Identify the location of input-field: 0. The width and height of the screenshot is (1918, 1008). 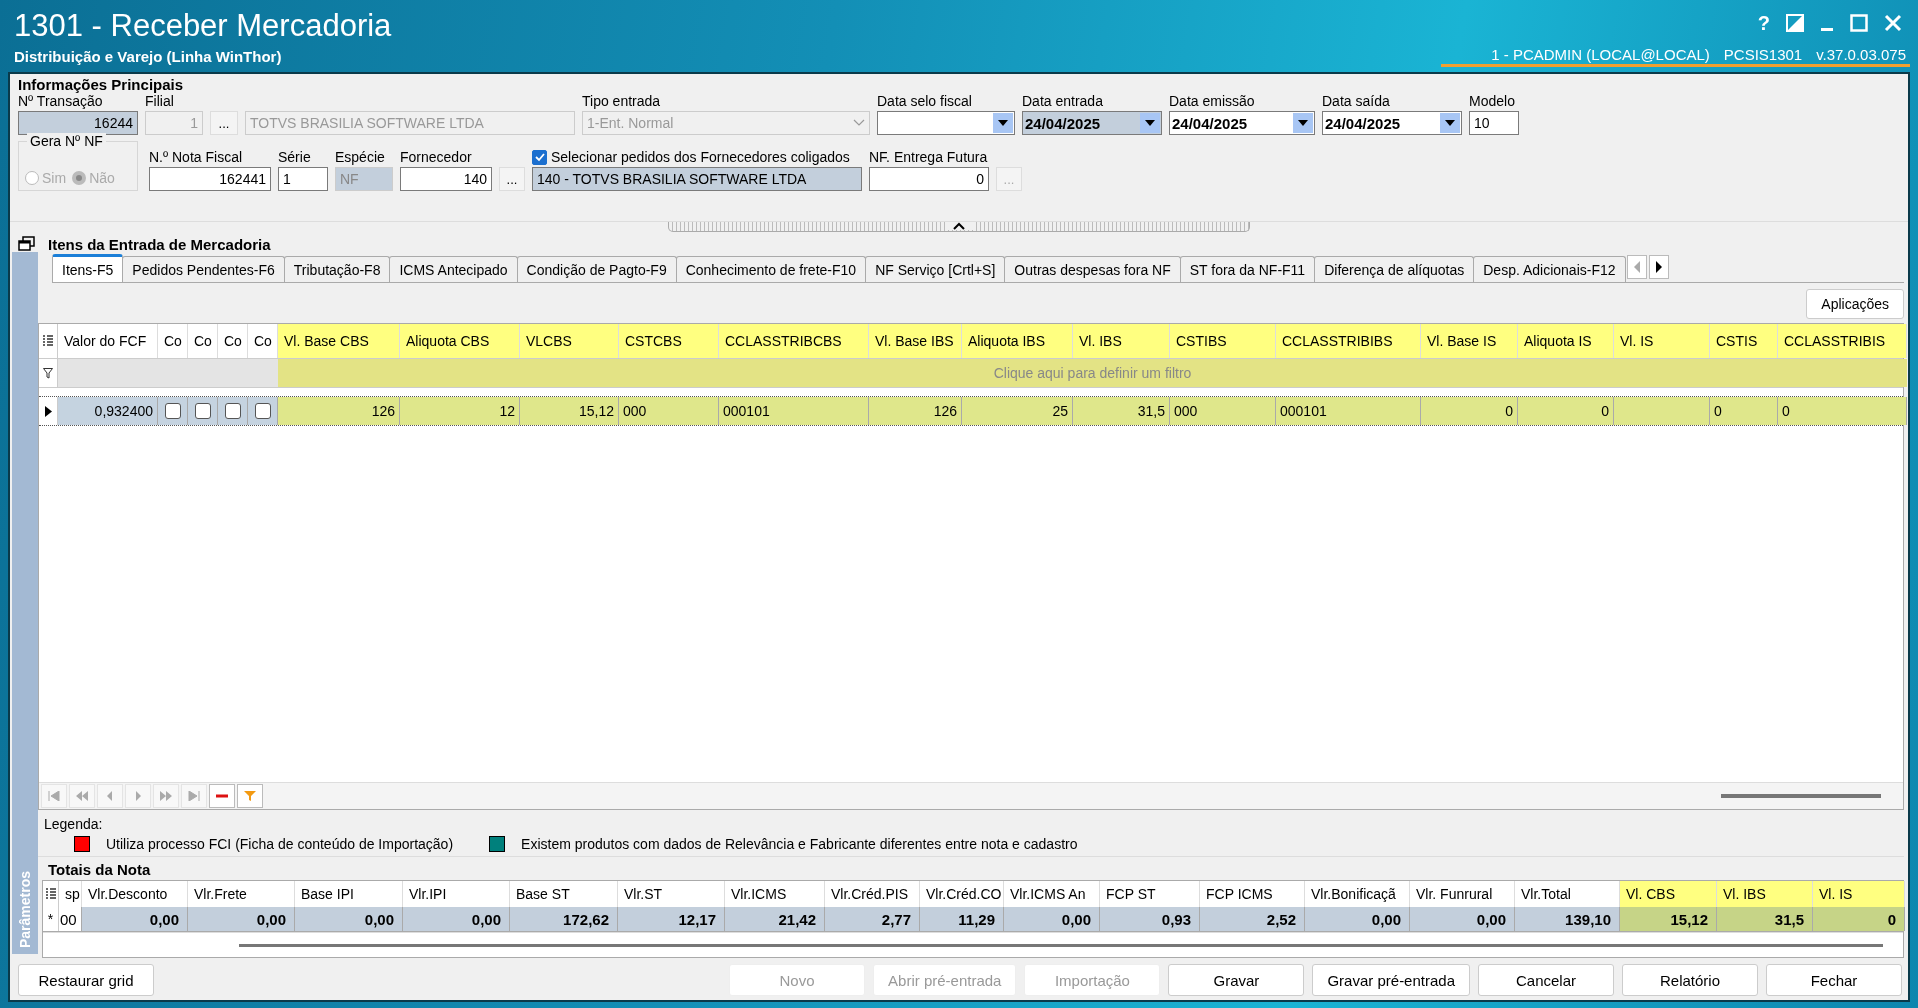
(929, 179).